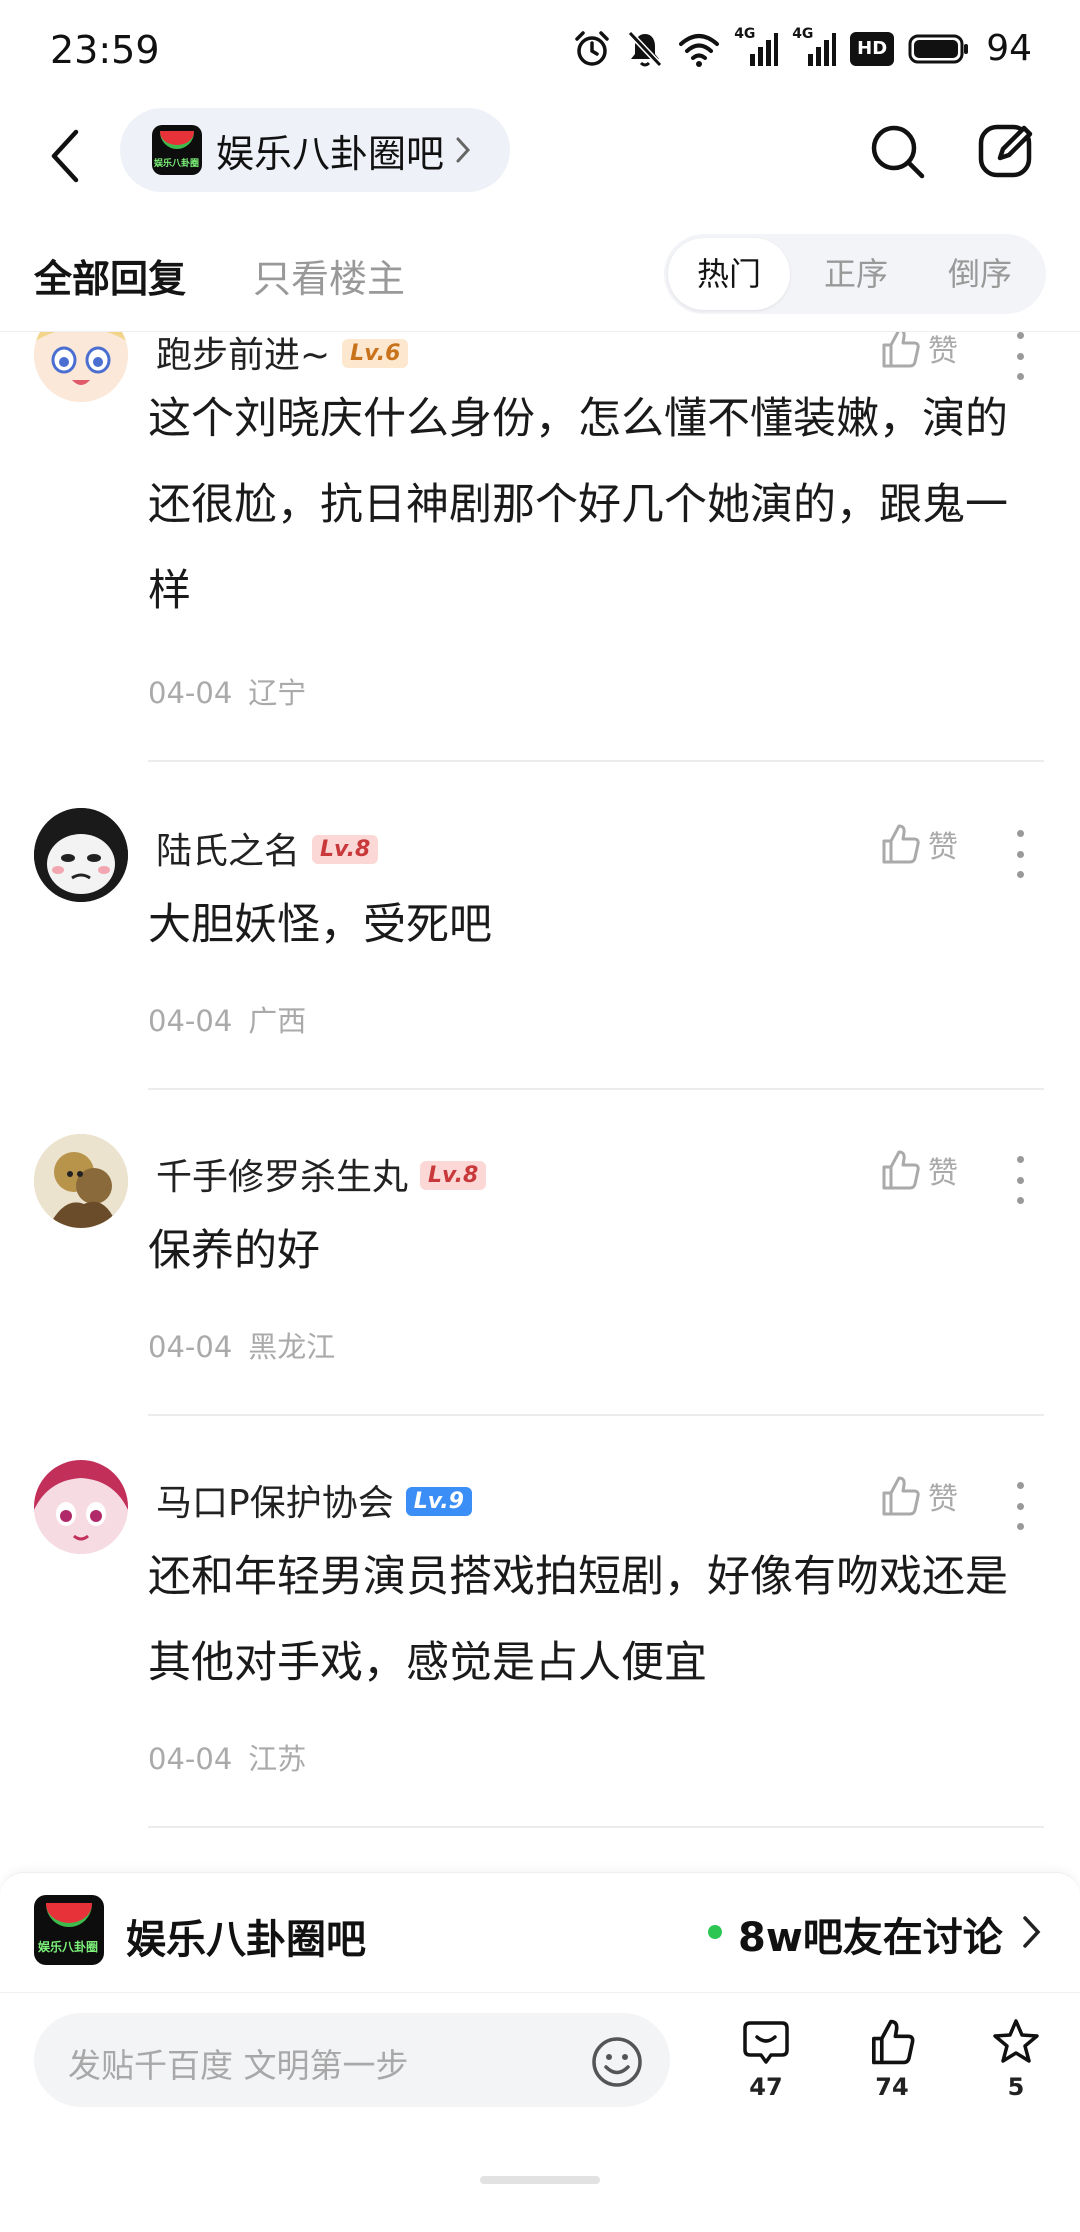 The width and height of the screenshot is (1080, 2232). What do you see at coordinates (375, 353) in the screenshot?
I see `level-badge: Lv.6` at bounding box center [375, 353].